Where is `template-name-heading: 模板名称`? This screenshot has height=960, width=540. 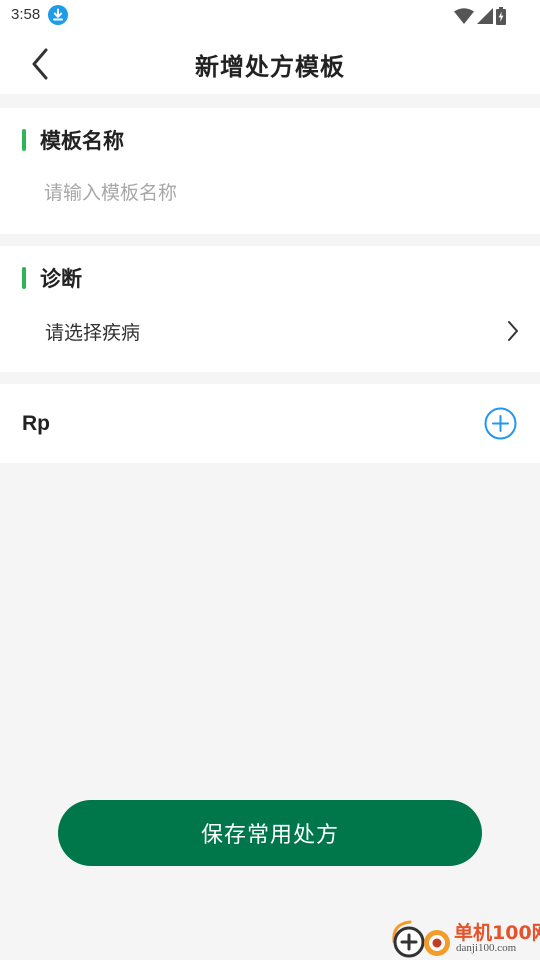
template-name-heading: 模板名称 is located at coordinates (73, 140).